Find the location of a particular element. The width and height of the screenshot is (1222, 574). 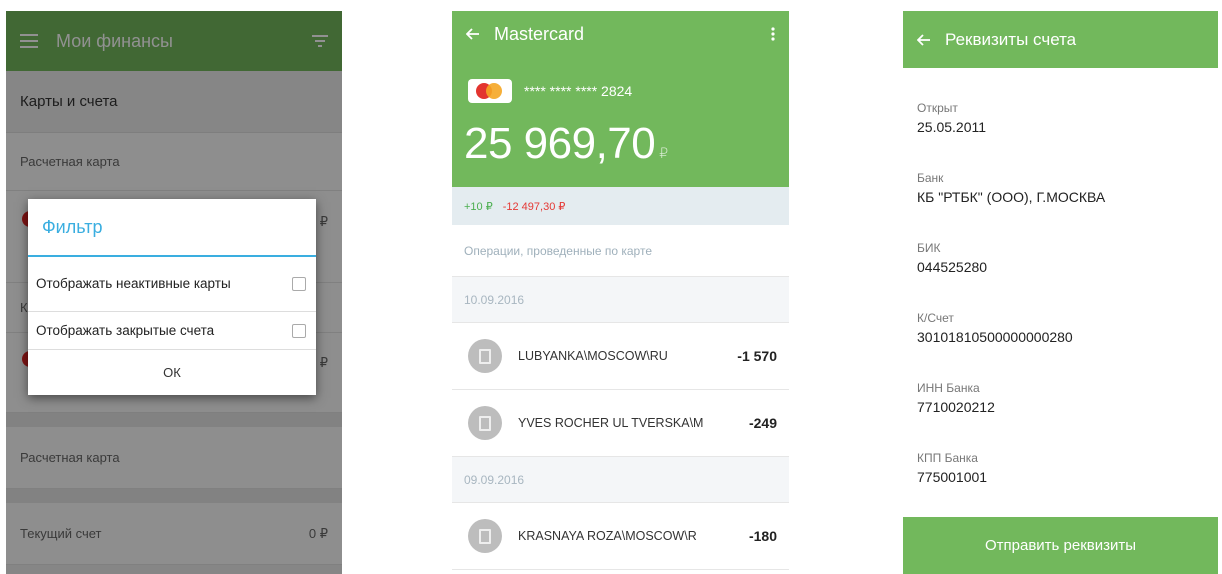

balance-value: 25 969,70 is located at coordinates (560, 143).